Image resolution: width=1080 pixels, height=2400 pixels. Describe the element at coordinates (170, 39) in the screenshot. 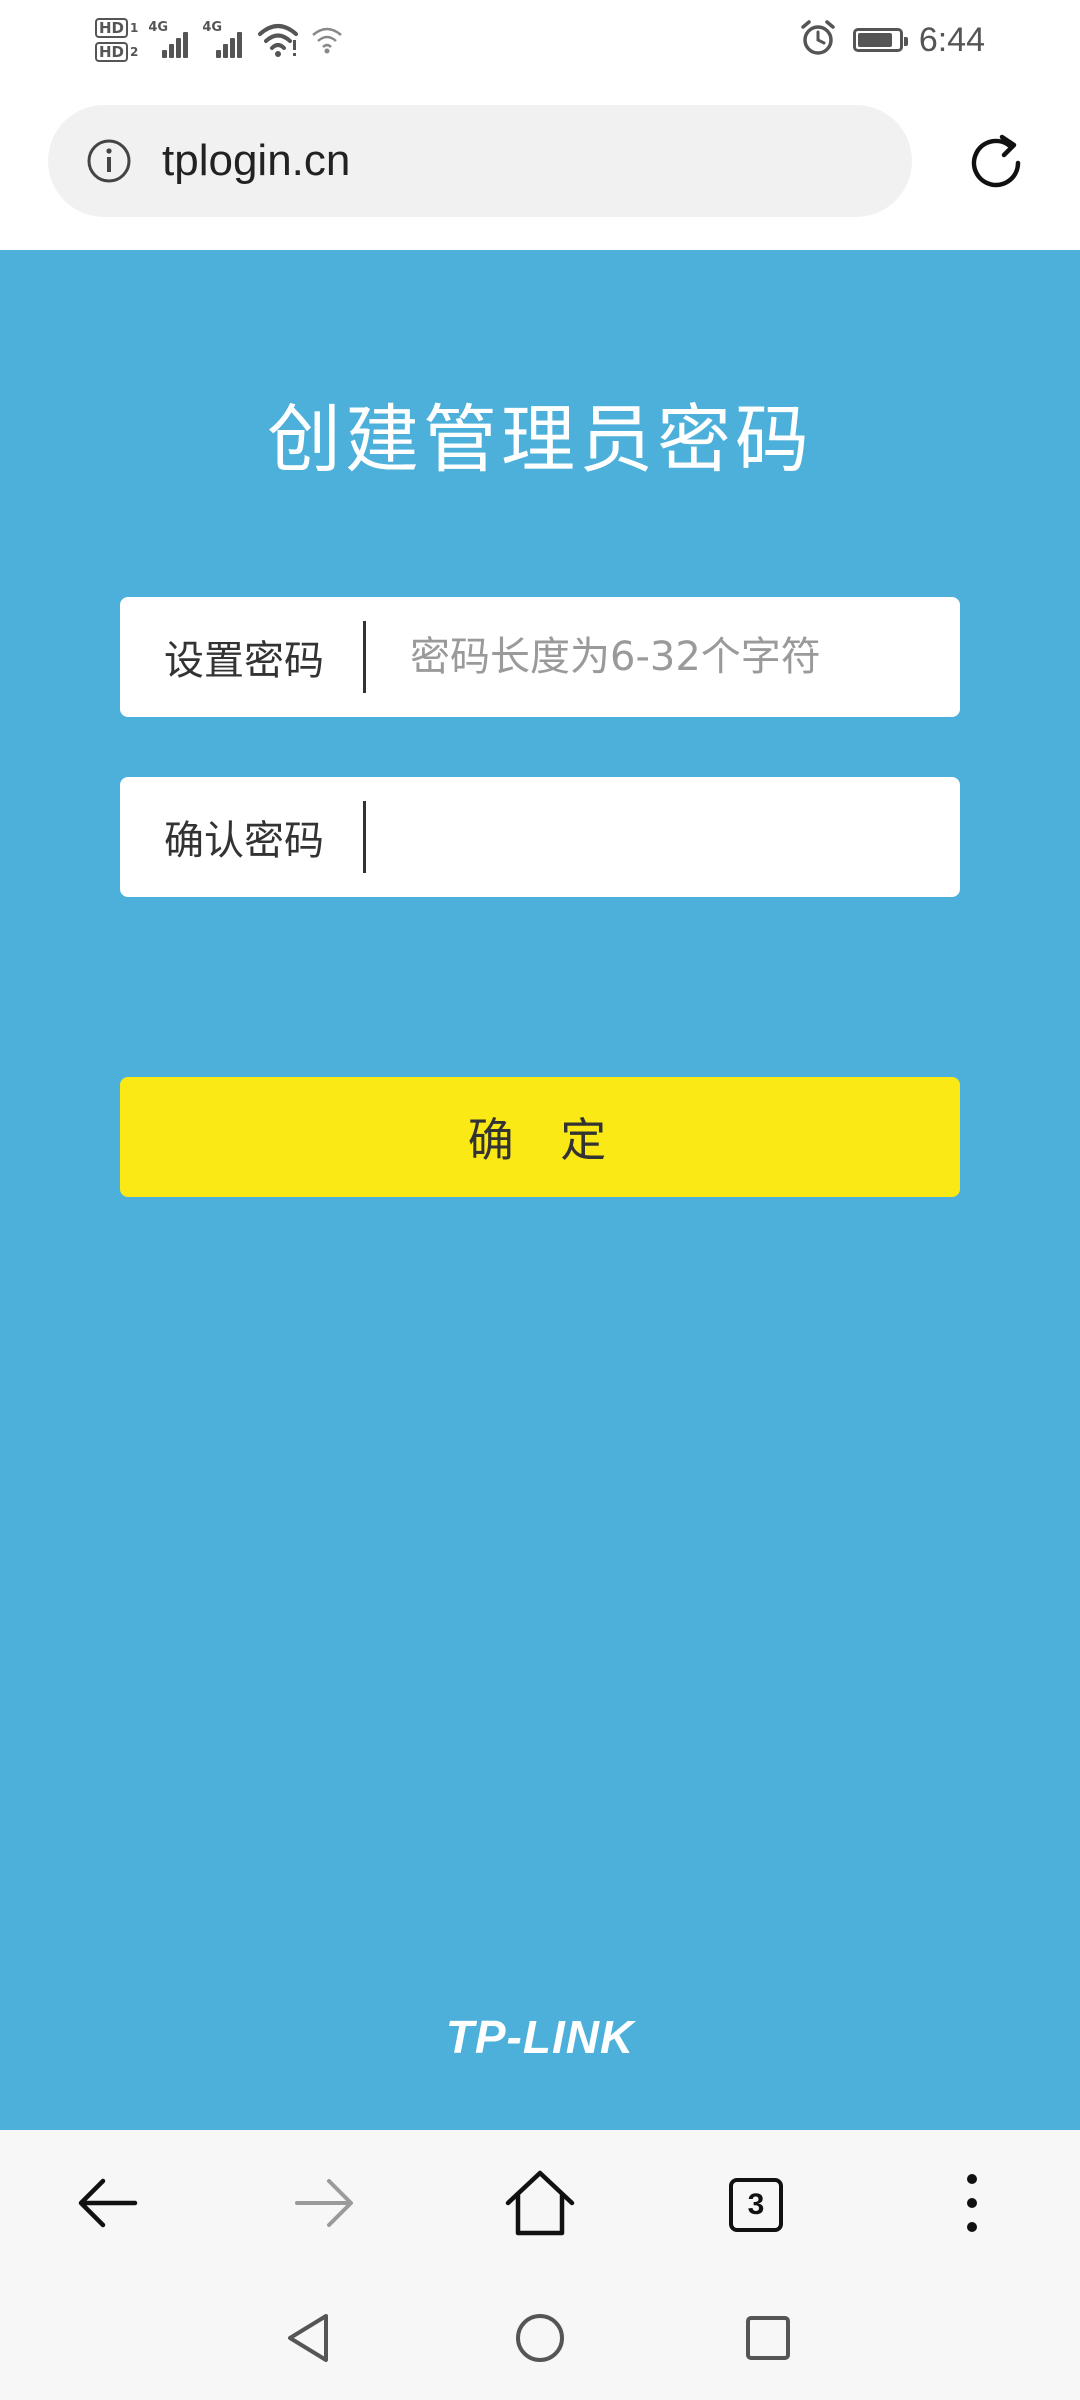

I see `signal-icon-1: 4G` at that location.